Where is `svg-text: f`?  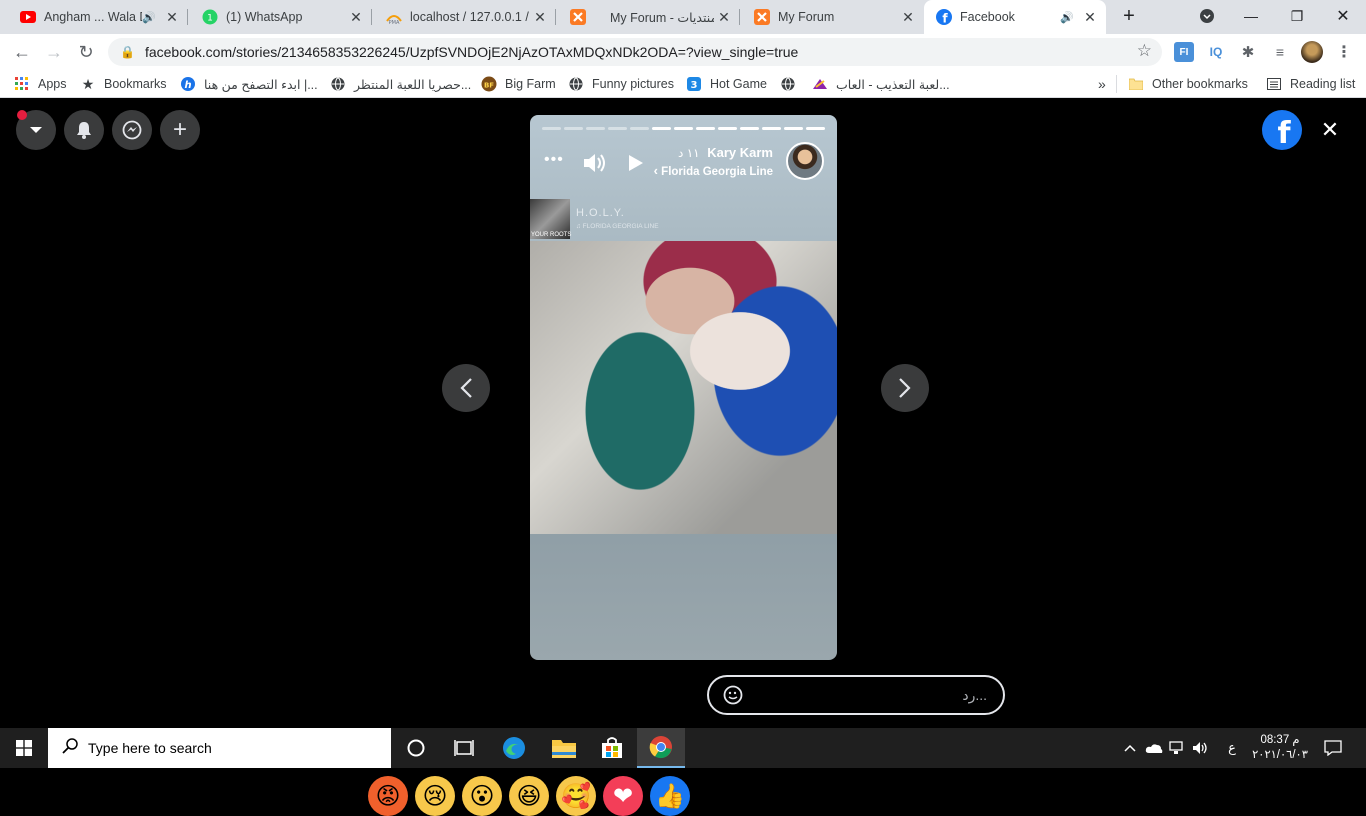 svg-text: f is located at coordinates (1284, 133).